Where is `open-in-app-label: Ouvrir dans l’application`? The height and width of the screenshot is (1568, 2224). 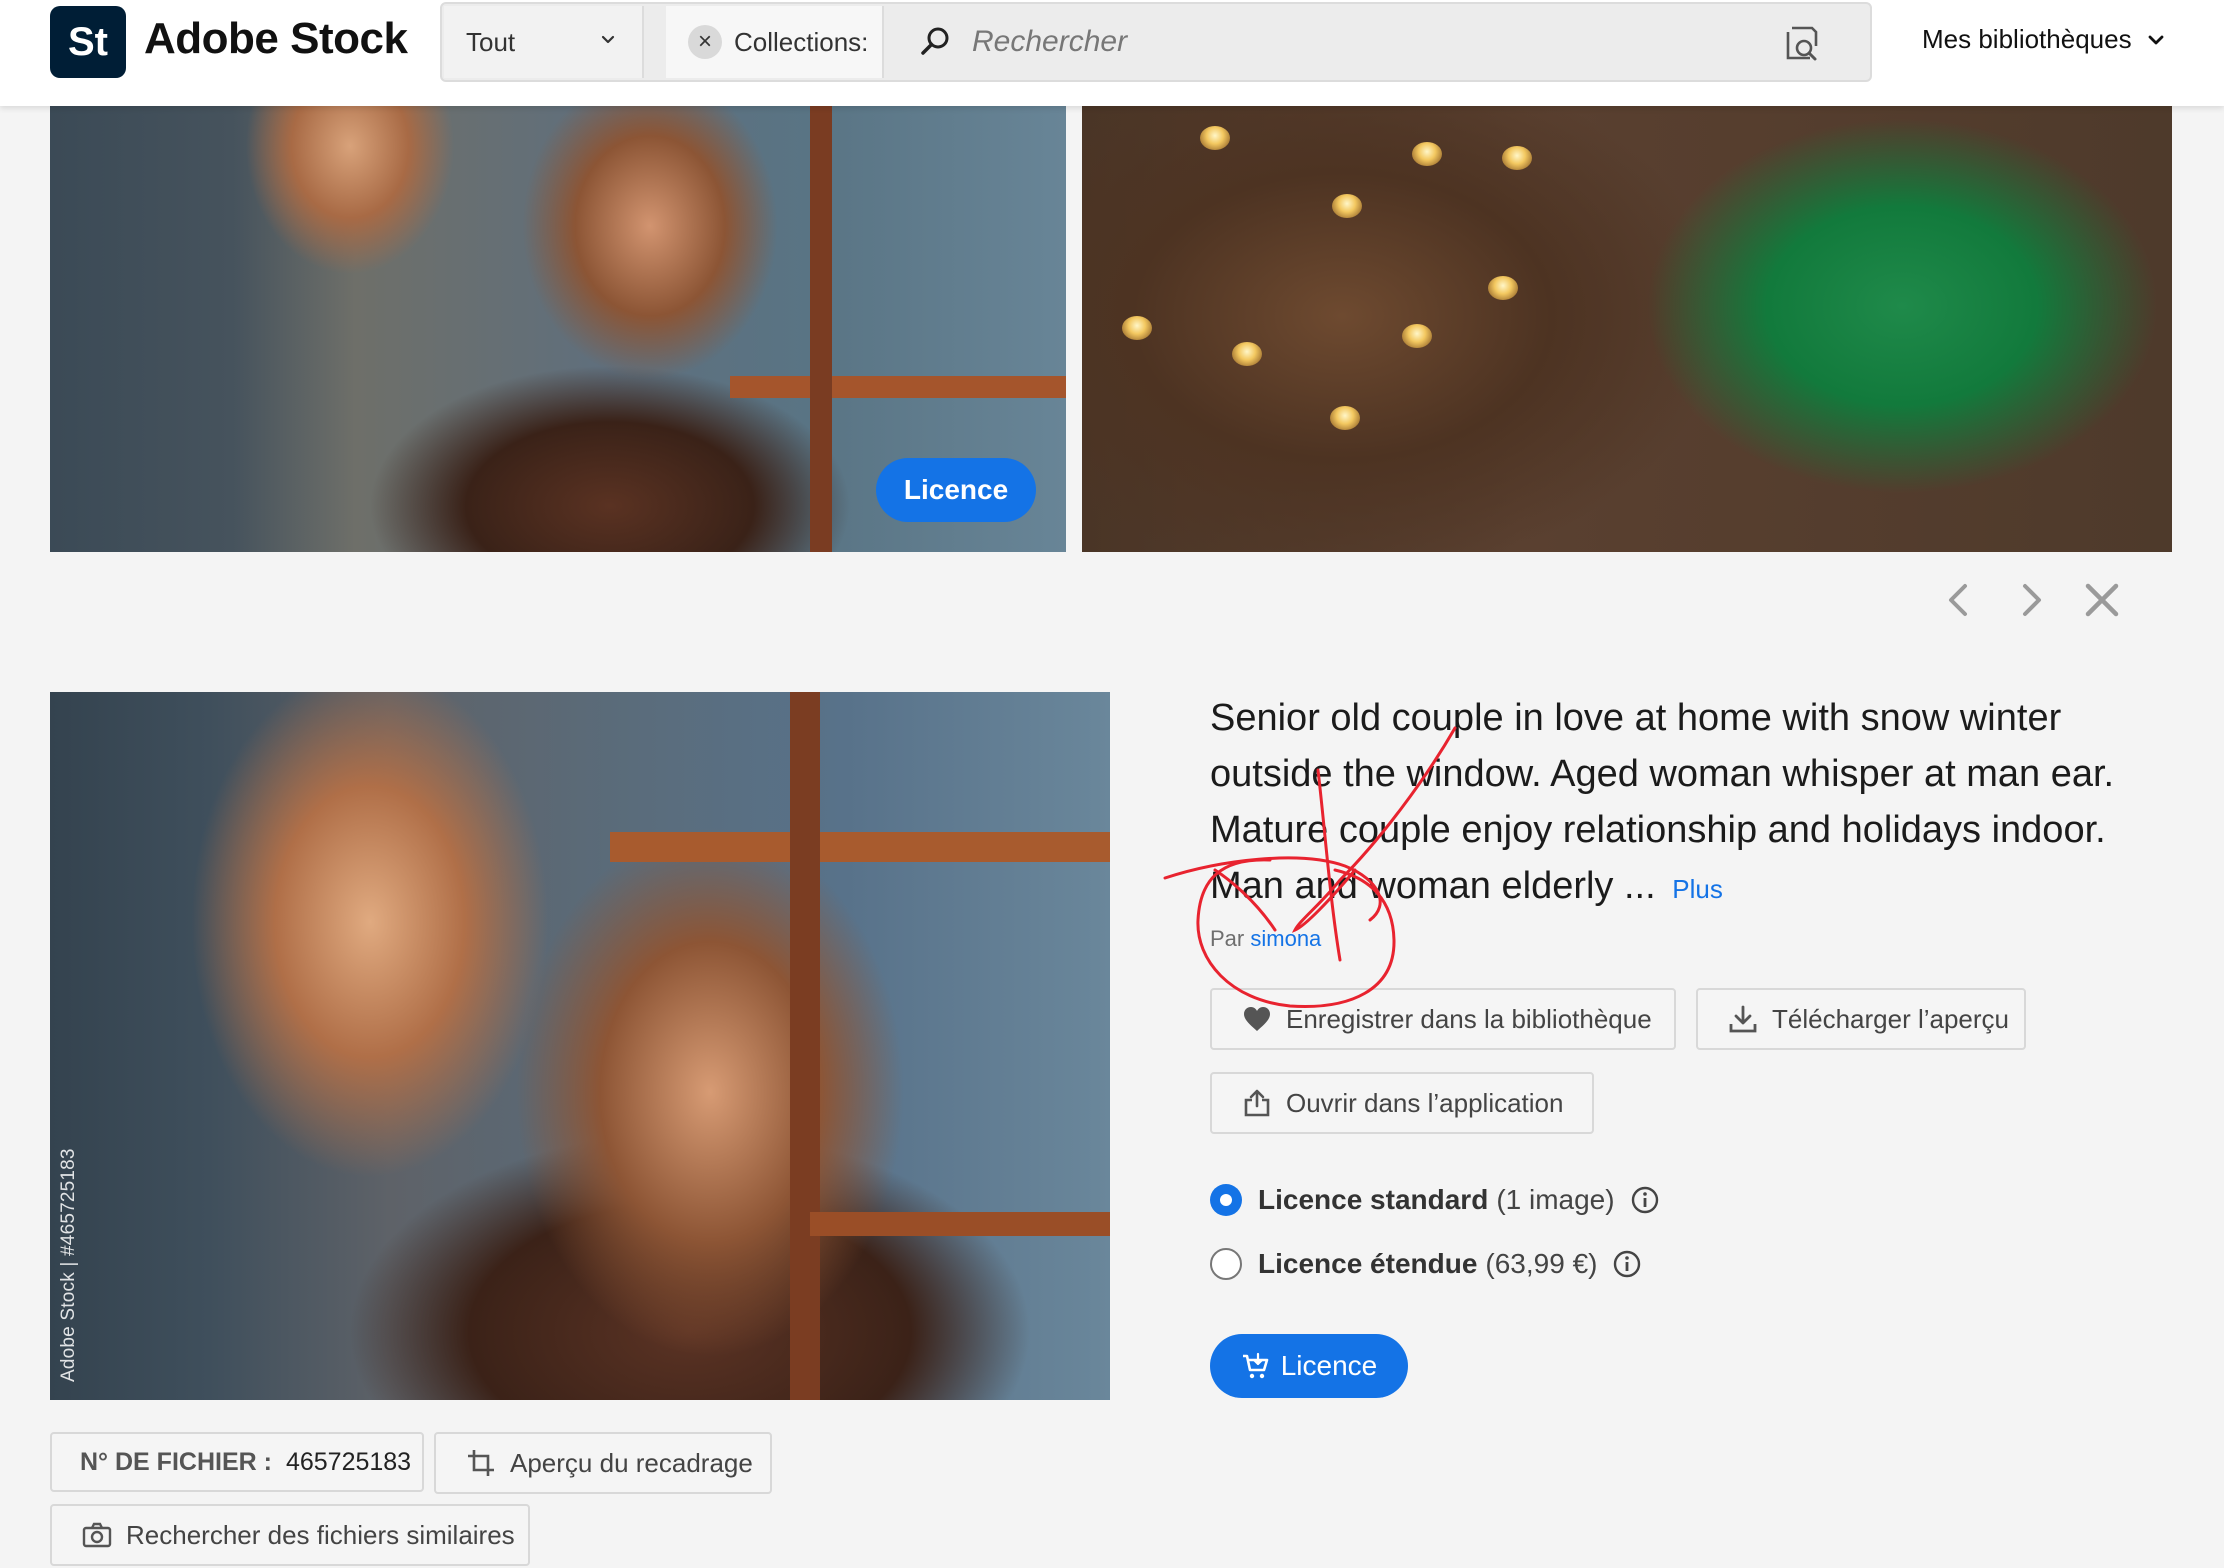
open-in-app-label: Ouvrir dans l’application is located at coordinates (1425, 1102).